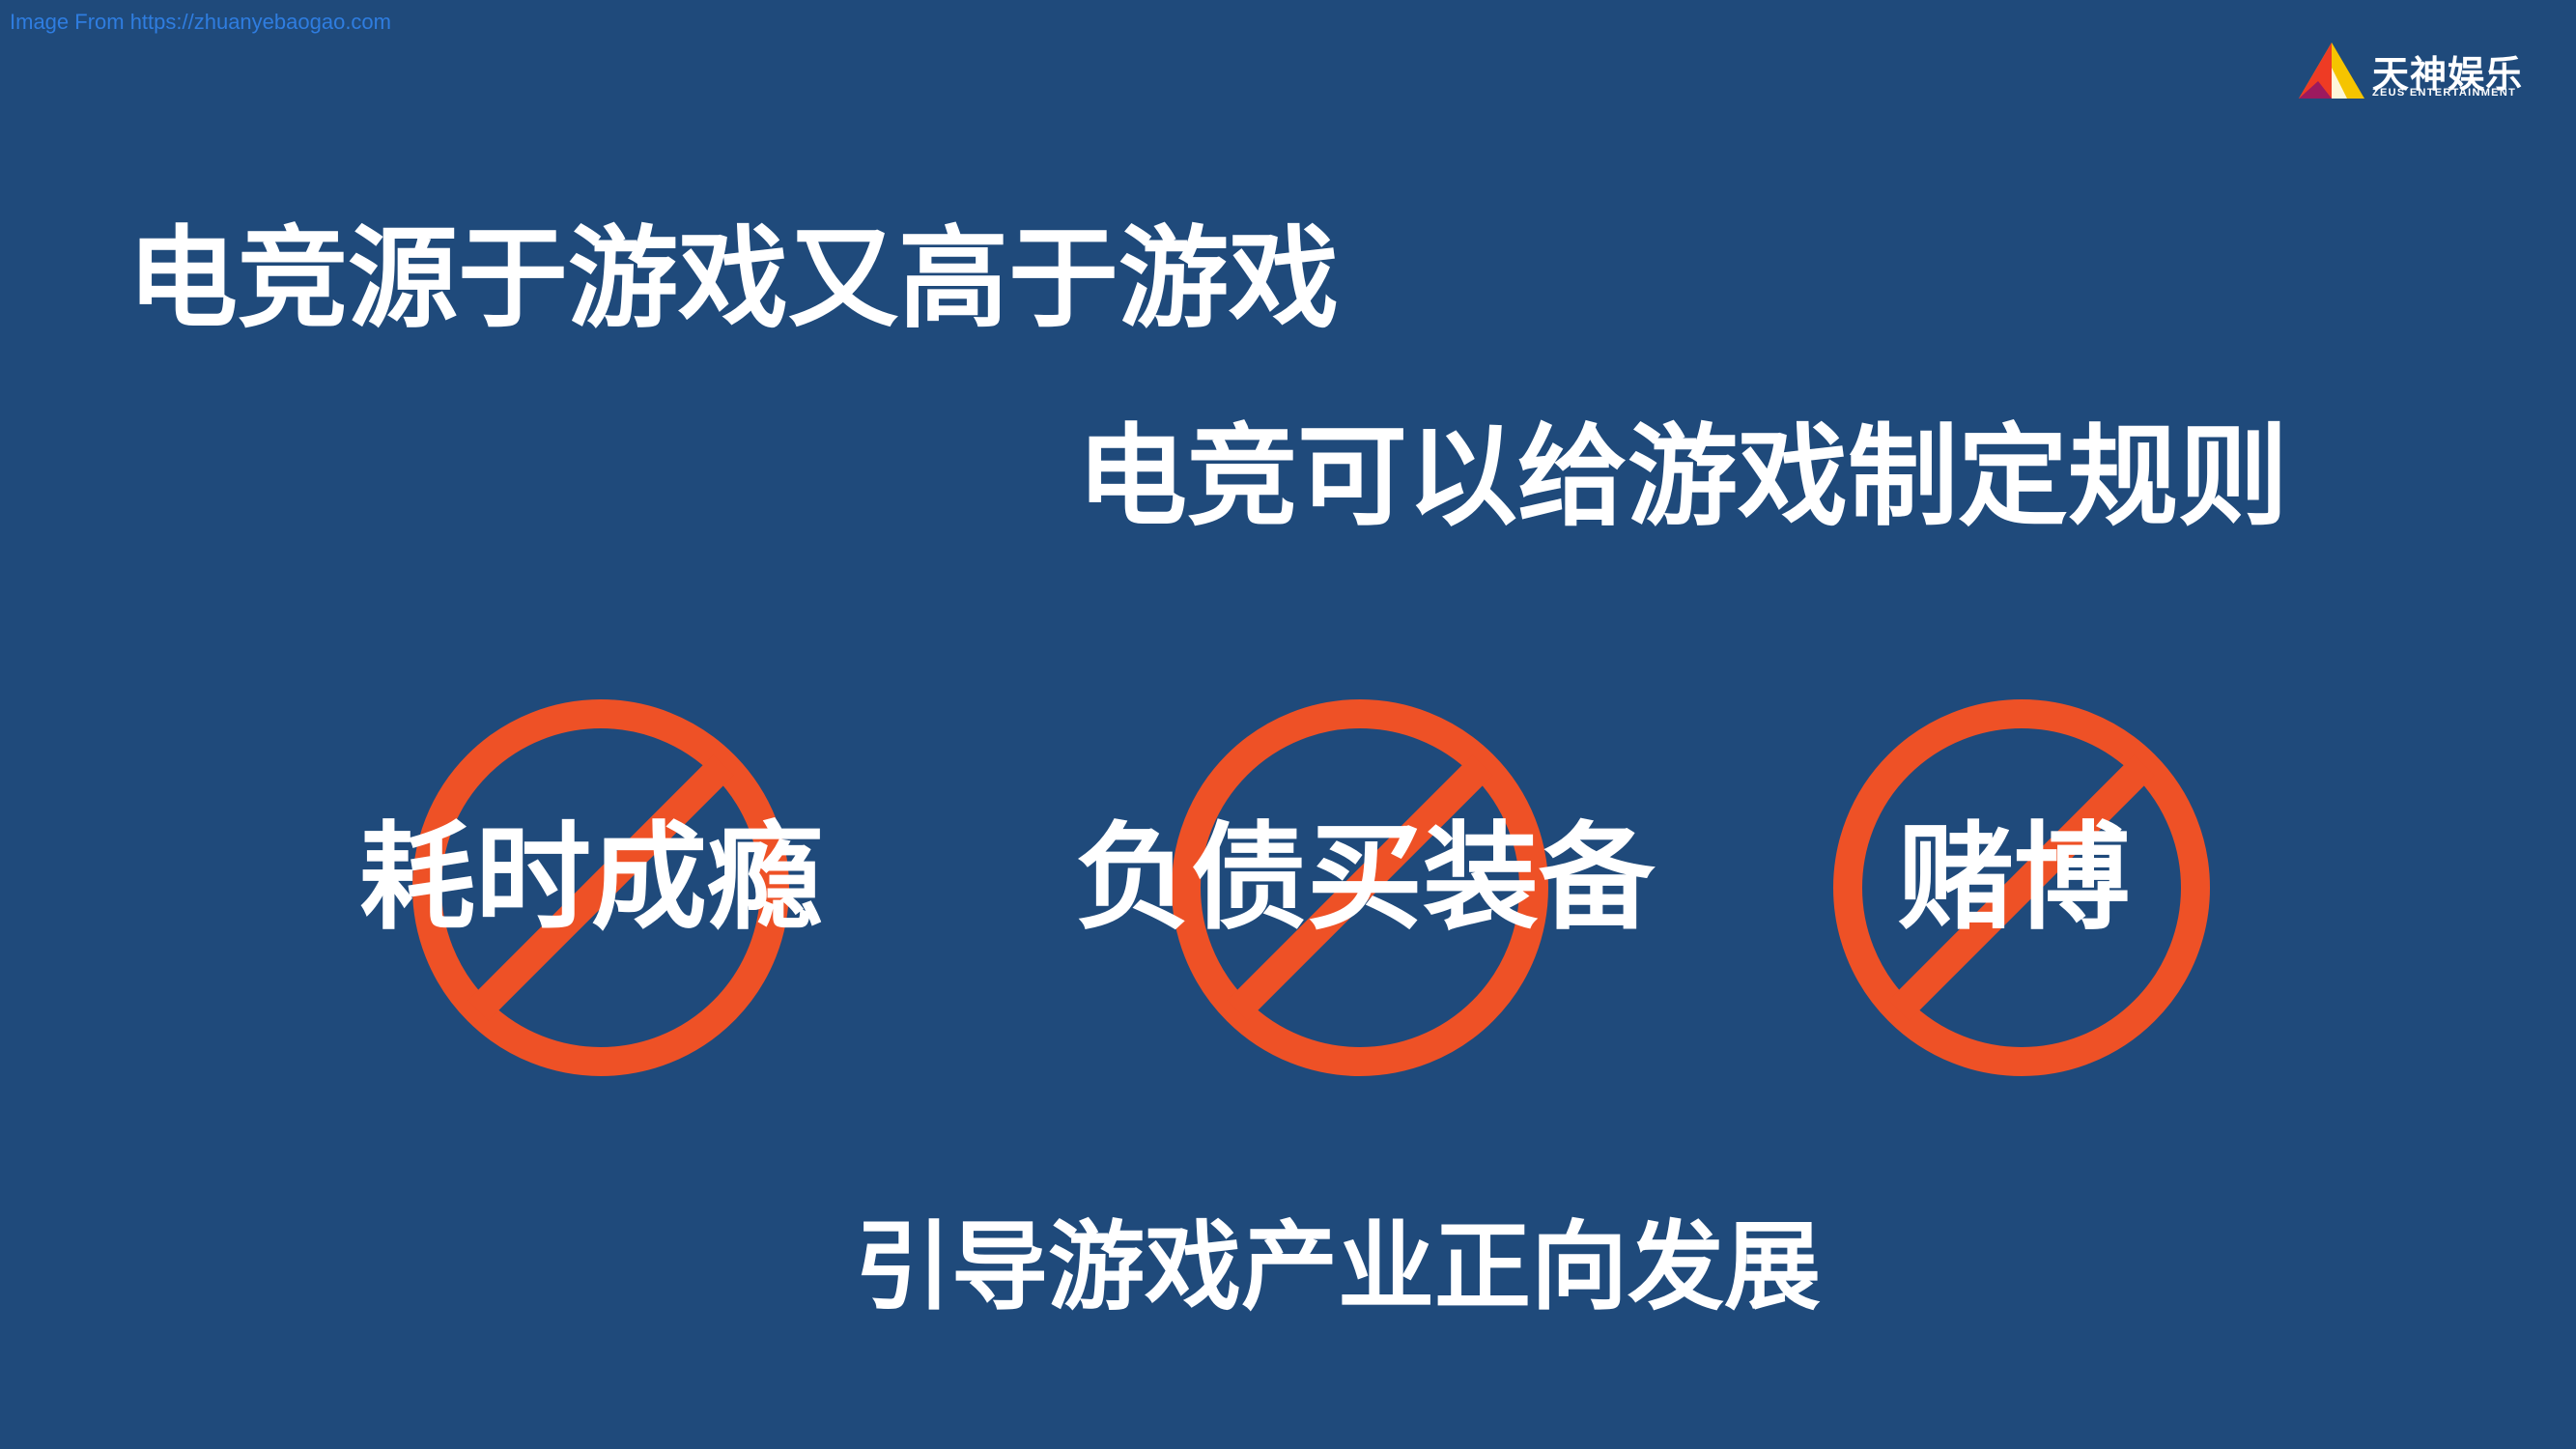 The width and height of the screenshot is (2576, 1449). Describe the element at coordinates (2444, 93) in the screenshot. I see `logo-name-en: ZEUS ENTERTAINMENT` at that location.